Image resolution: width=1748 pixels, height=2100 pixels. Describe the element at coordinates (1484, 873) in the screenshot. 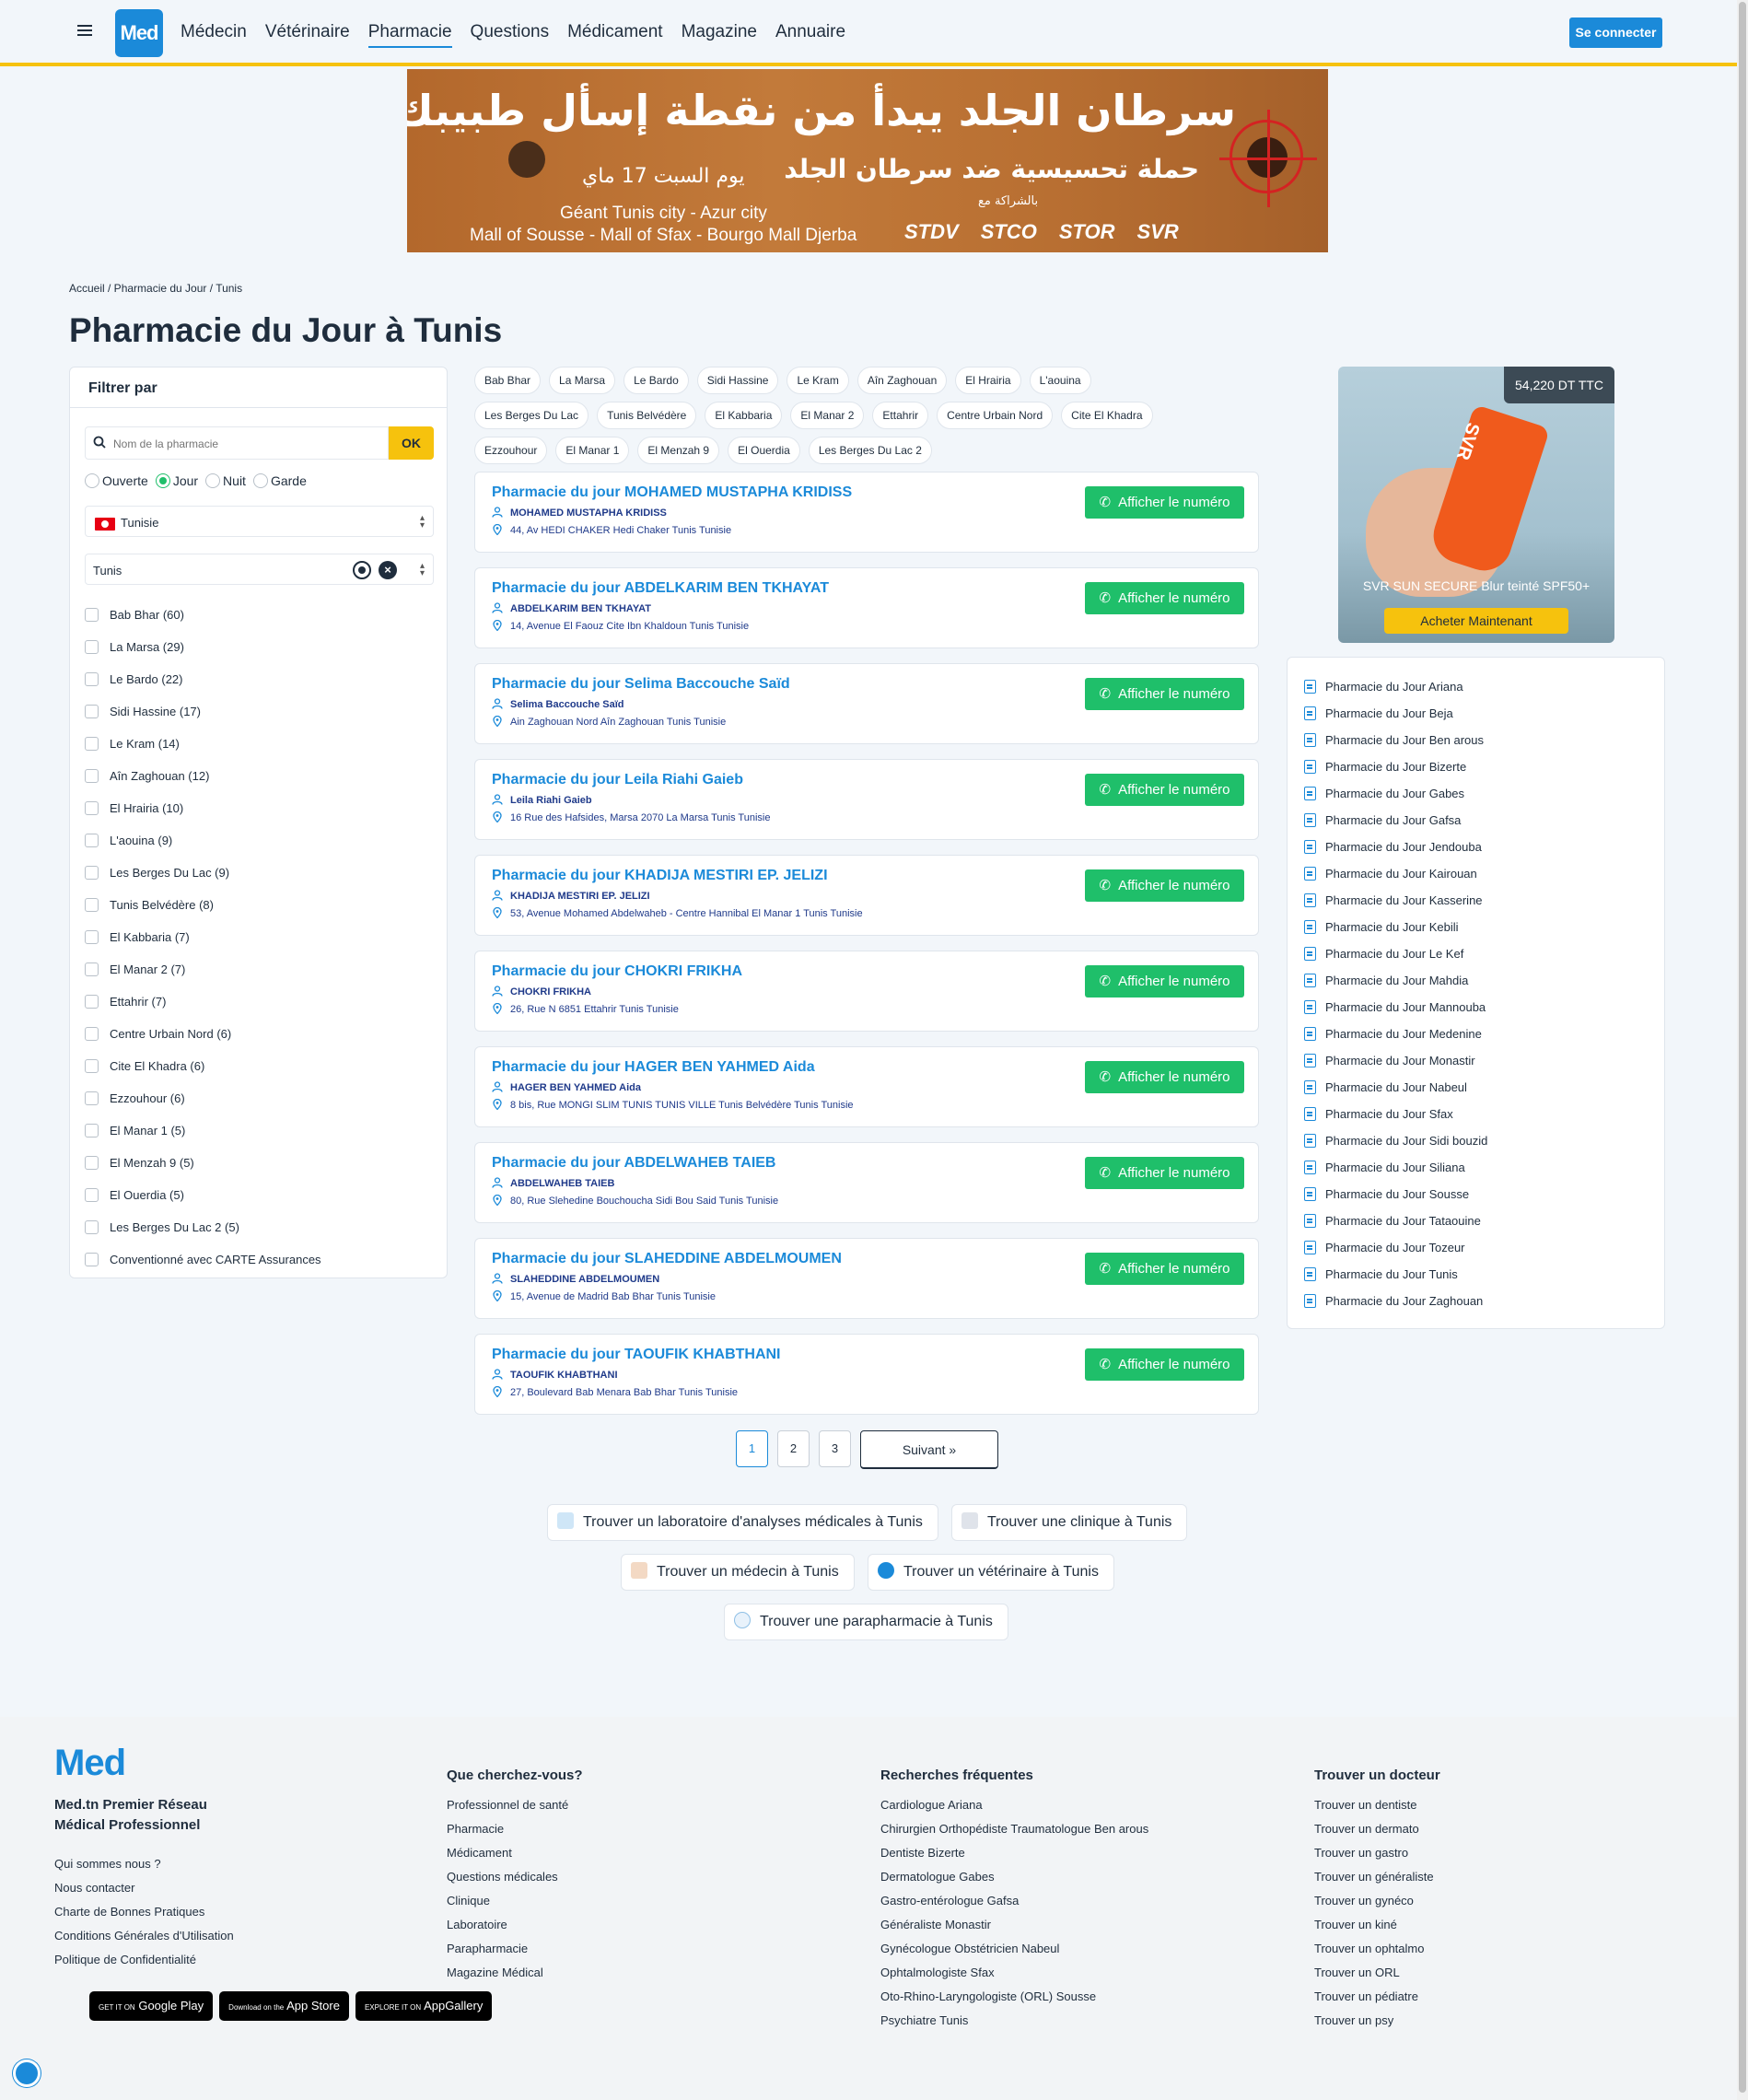

I see `region-link: Pharmacie du Jour Kairouan` at that location.